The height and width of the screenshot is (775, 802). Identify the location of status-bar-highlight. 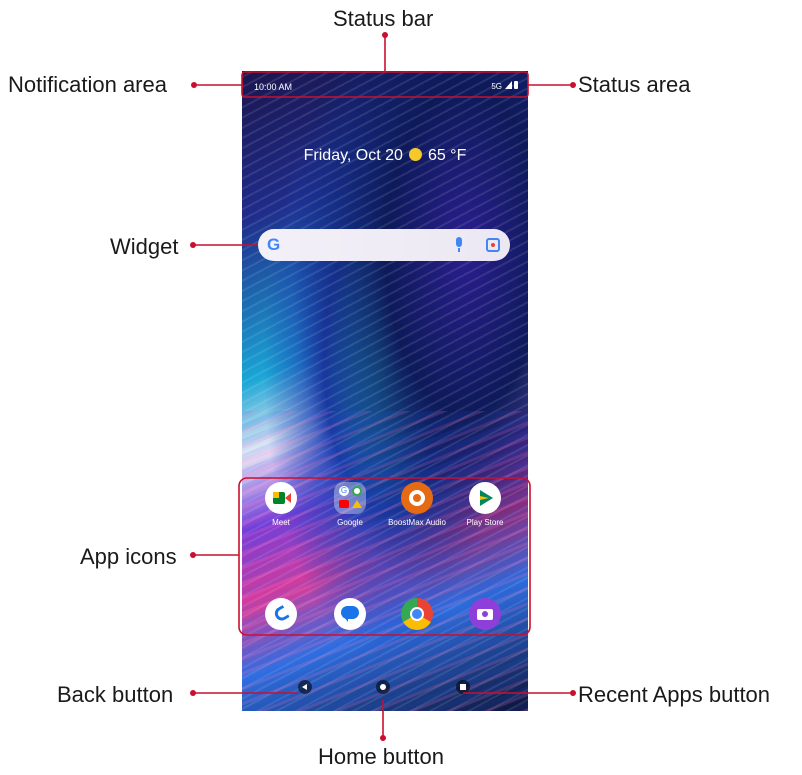
(385, 84).